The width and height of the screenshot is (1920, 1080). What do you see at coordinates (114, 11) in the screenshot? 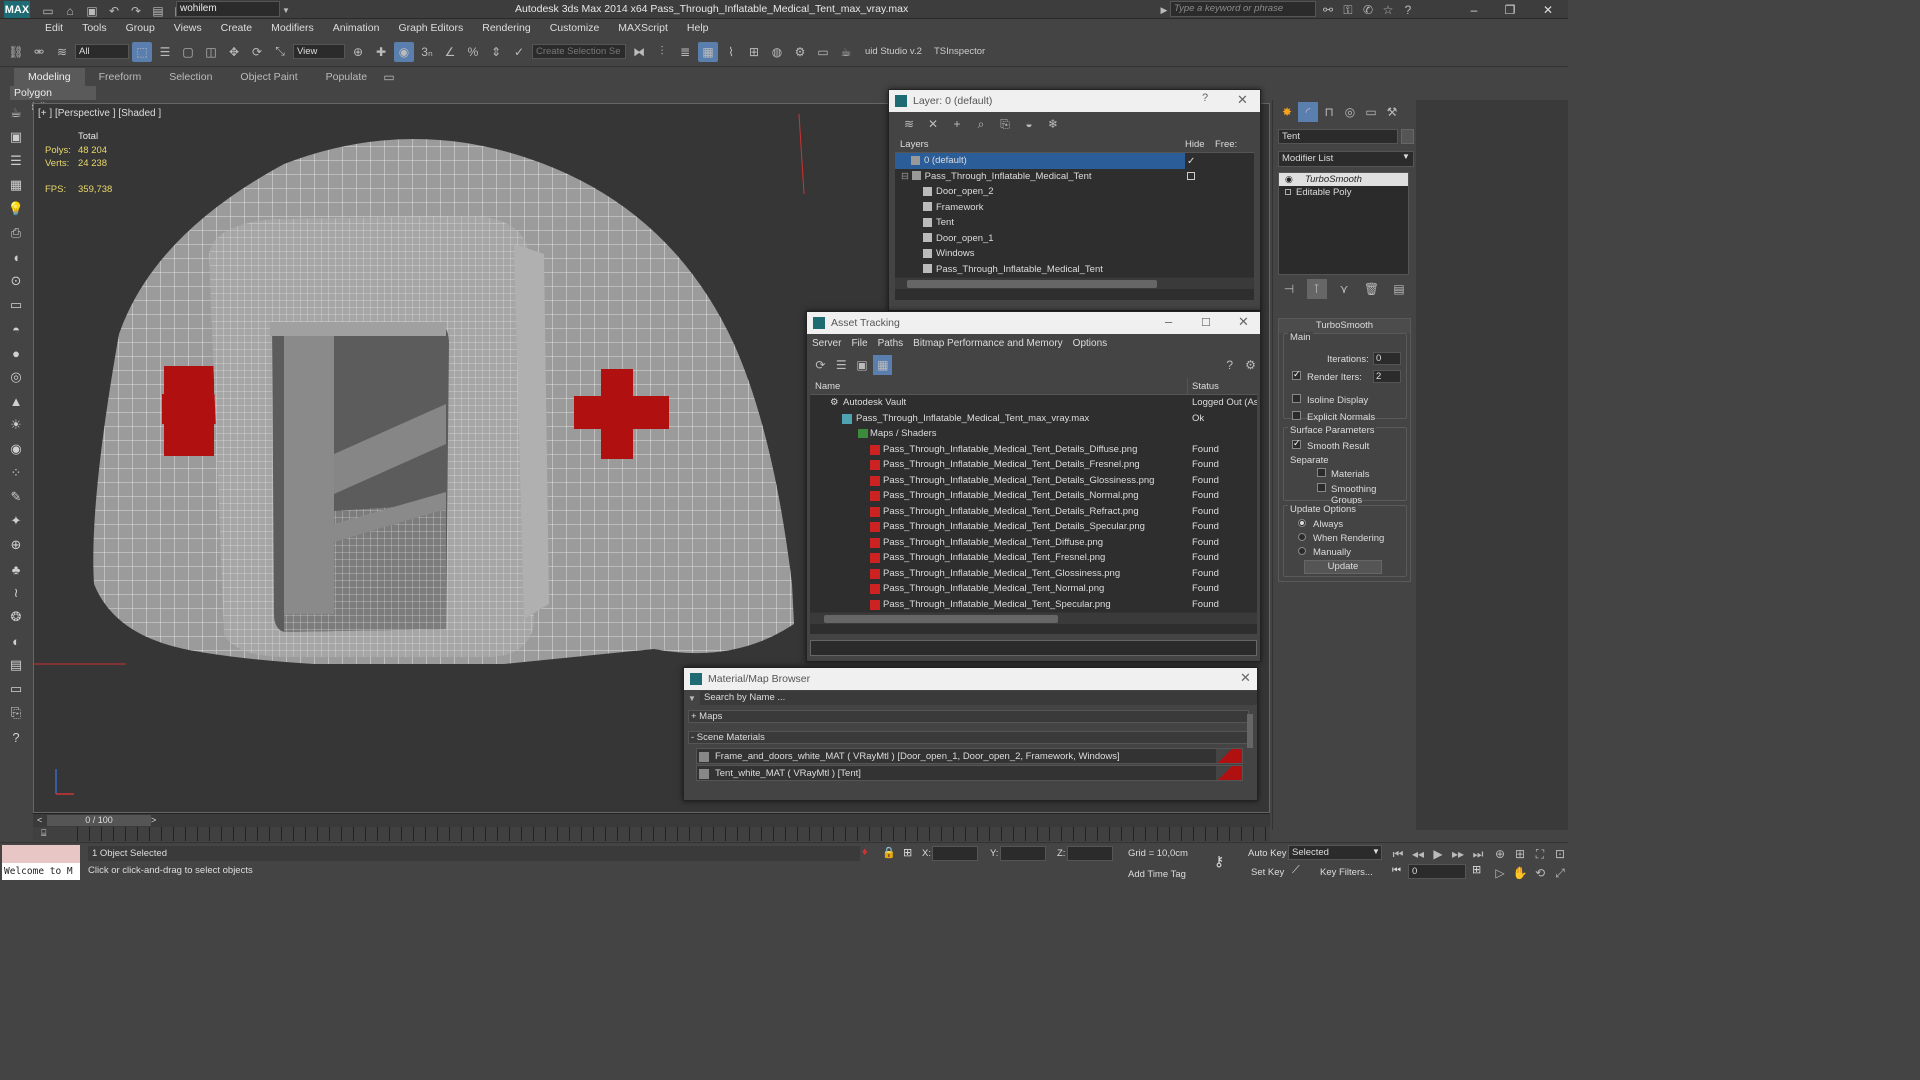
I see `undo-icon: ↶` at bounding box center [114, 11].